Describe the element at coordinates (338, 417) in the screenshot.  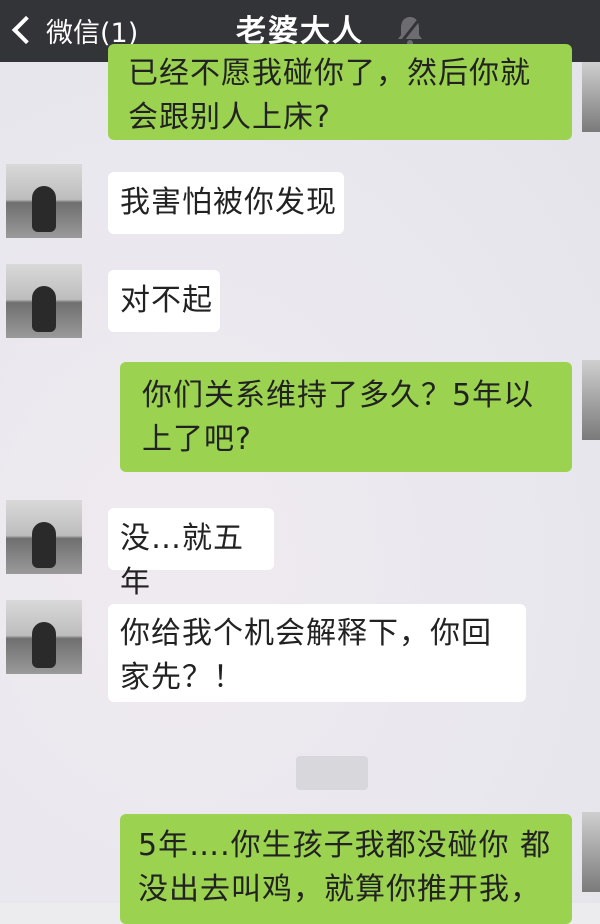
I see `message-text: 你们关系维持了多久？5年以上了吧?` at that location.